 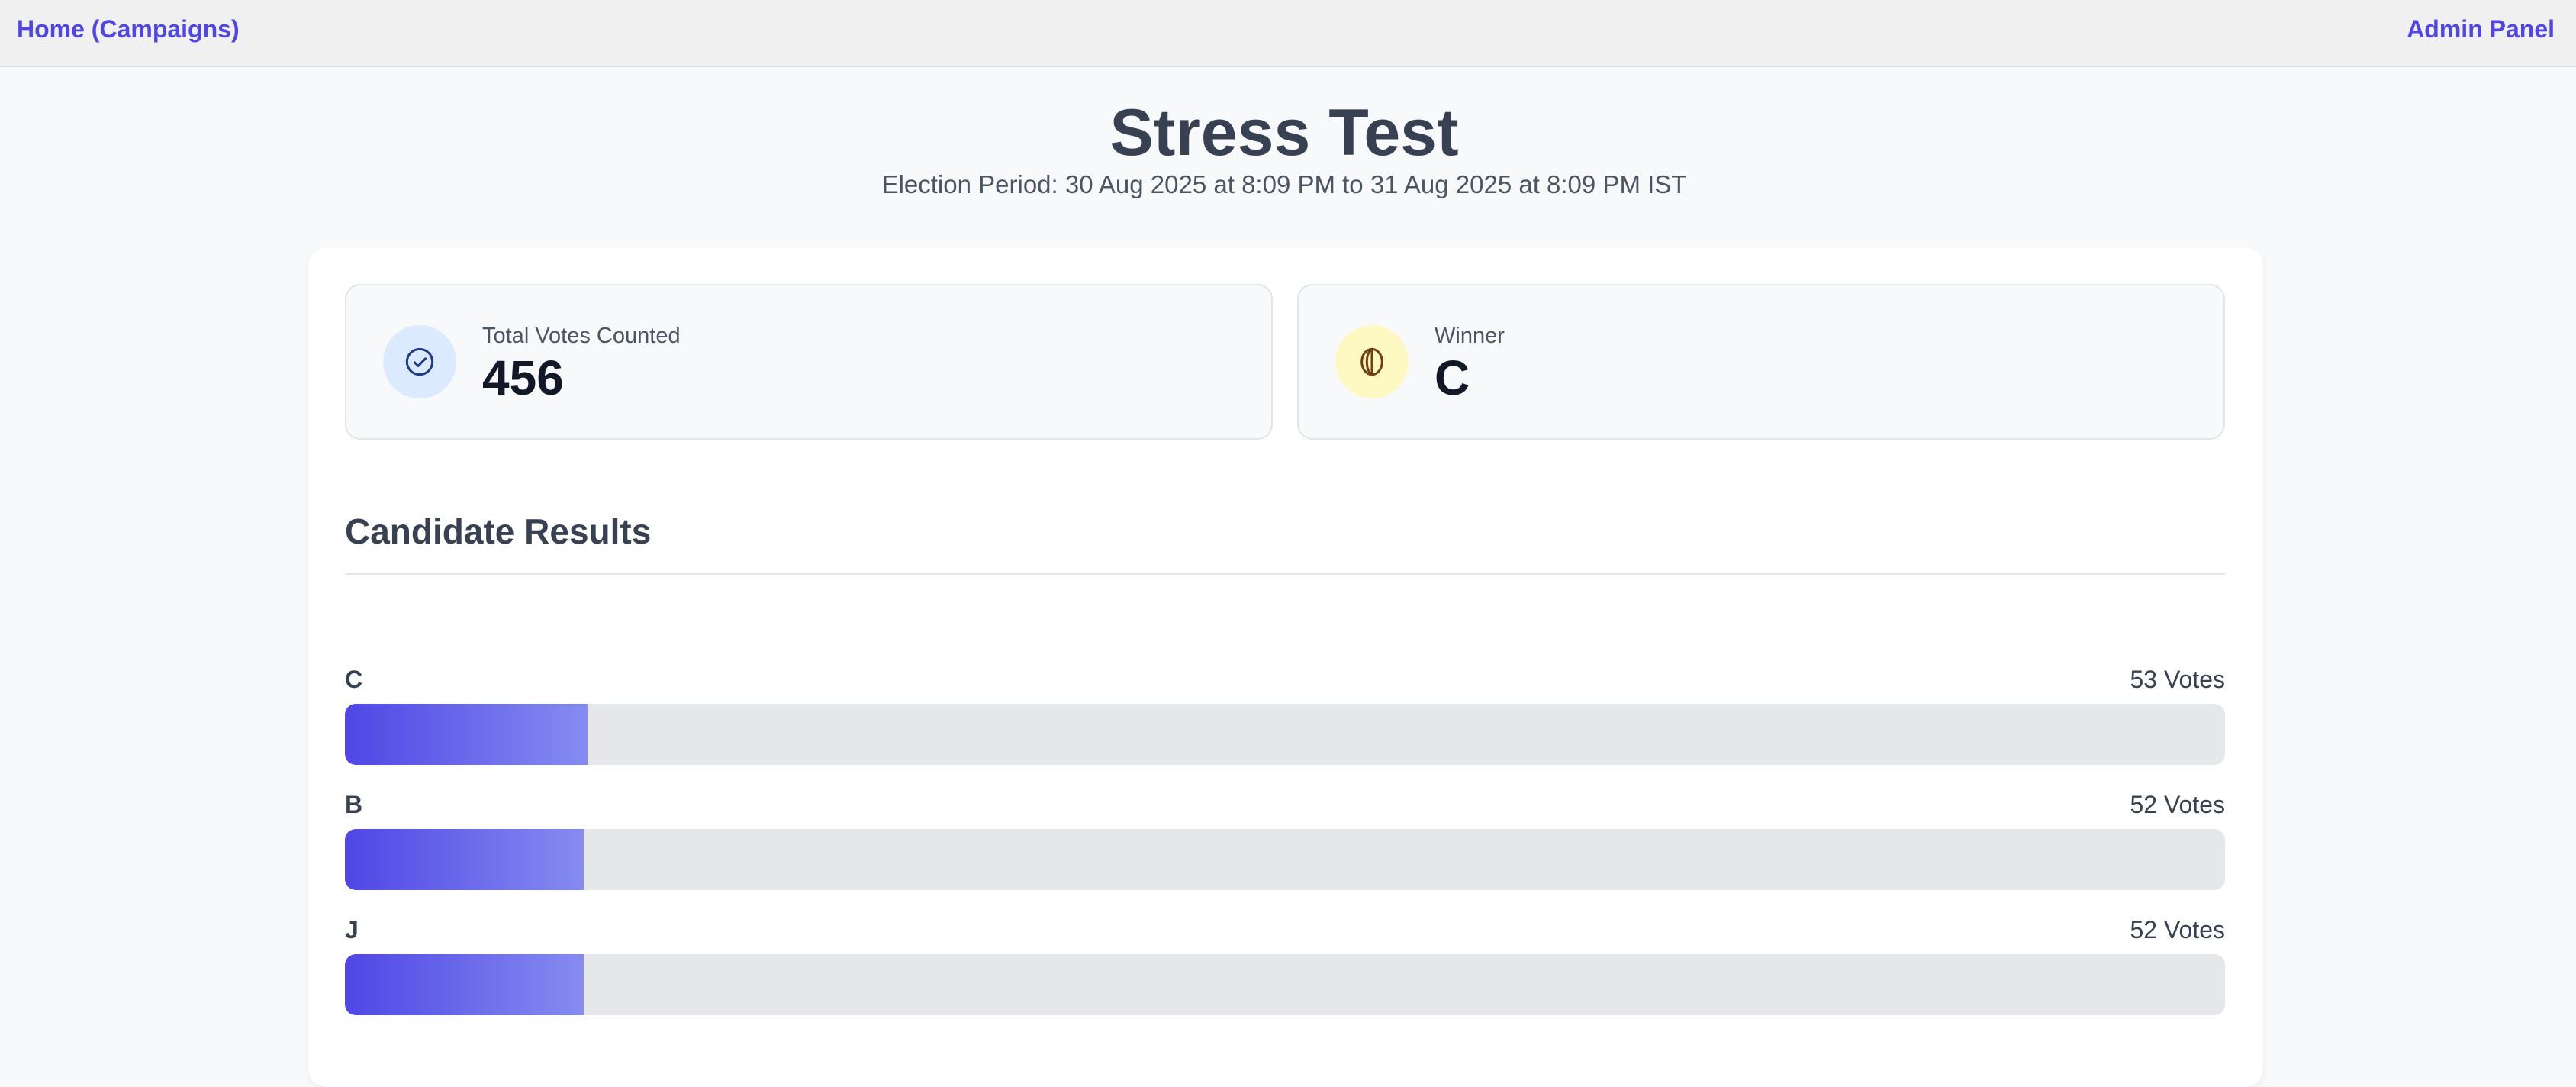 I want to click on home-campaigns-link: Home (Campaigns), so click(x=128, y=29).